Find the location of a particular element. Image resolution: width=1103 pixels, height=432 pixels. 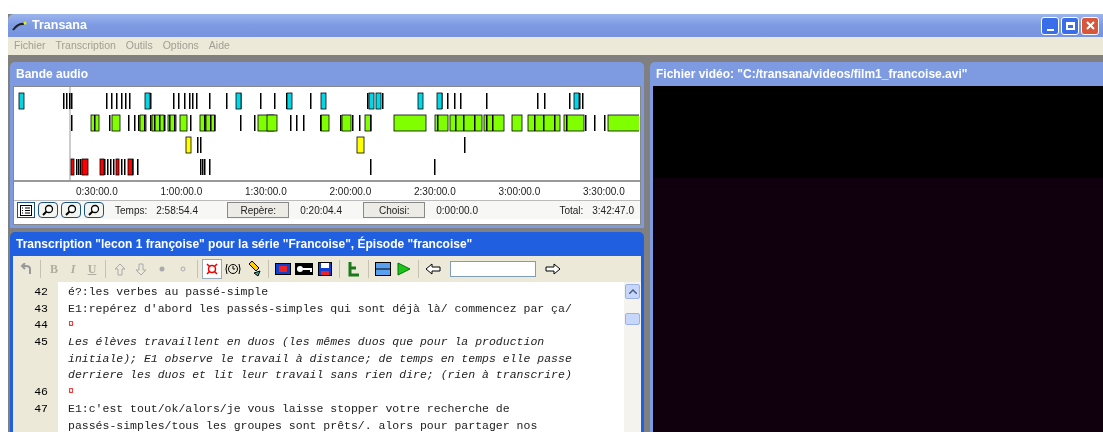

menu-item: Outils is located at coordinates (139, 46).